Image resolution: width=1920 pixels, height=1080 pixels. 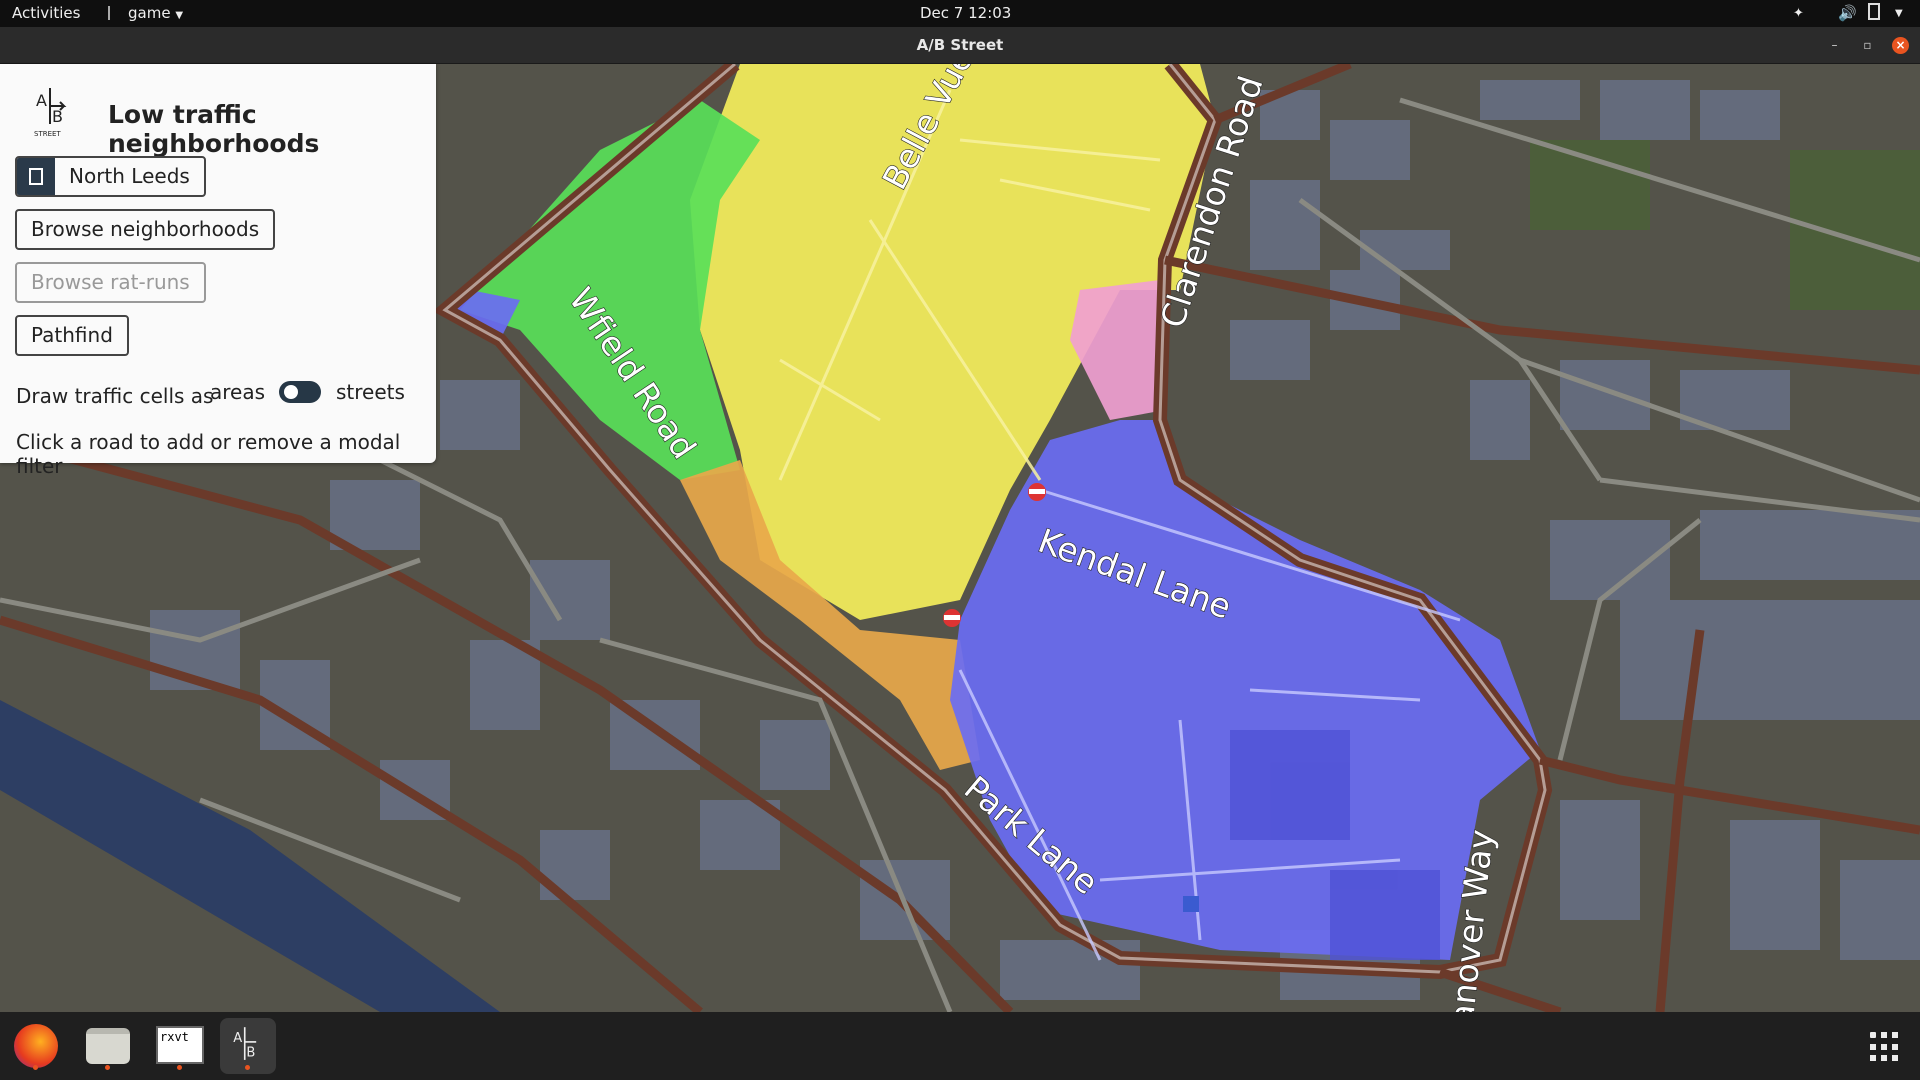 I want to click on draw-cells-label: Draw traffic cells as, so click(x=115, y=396).